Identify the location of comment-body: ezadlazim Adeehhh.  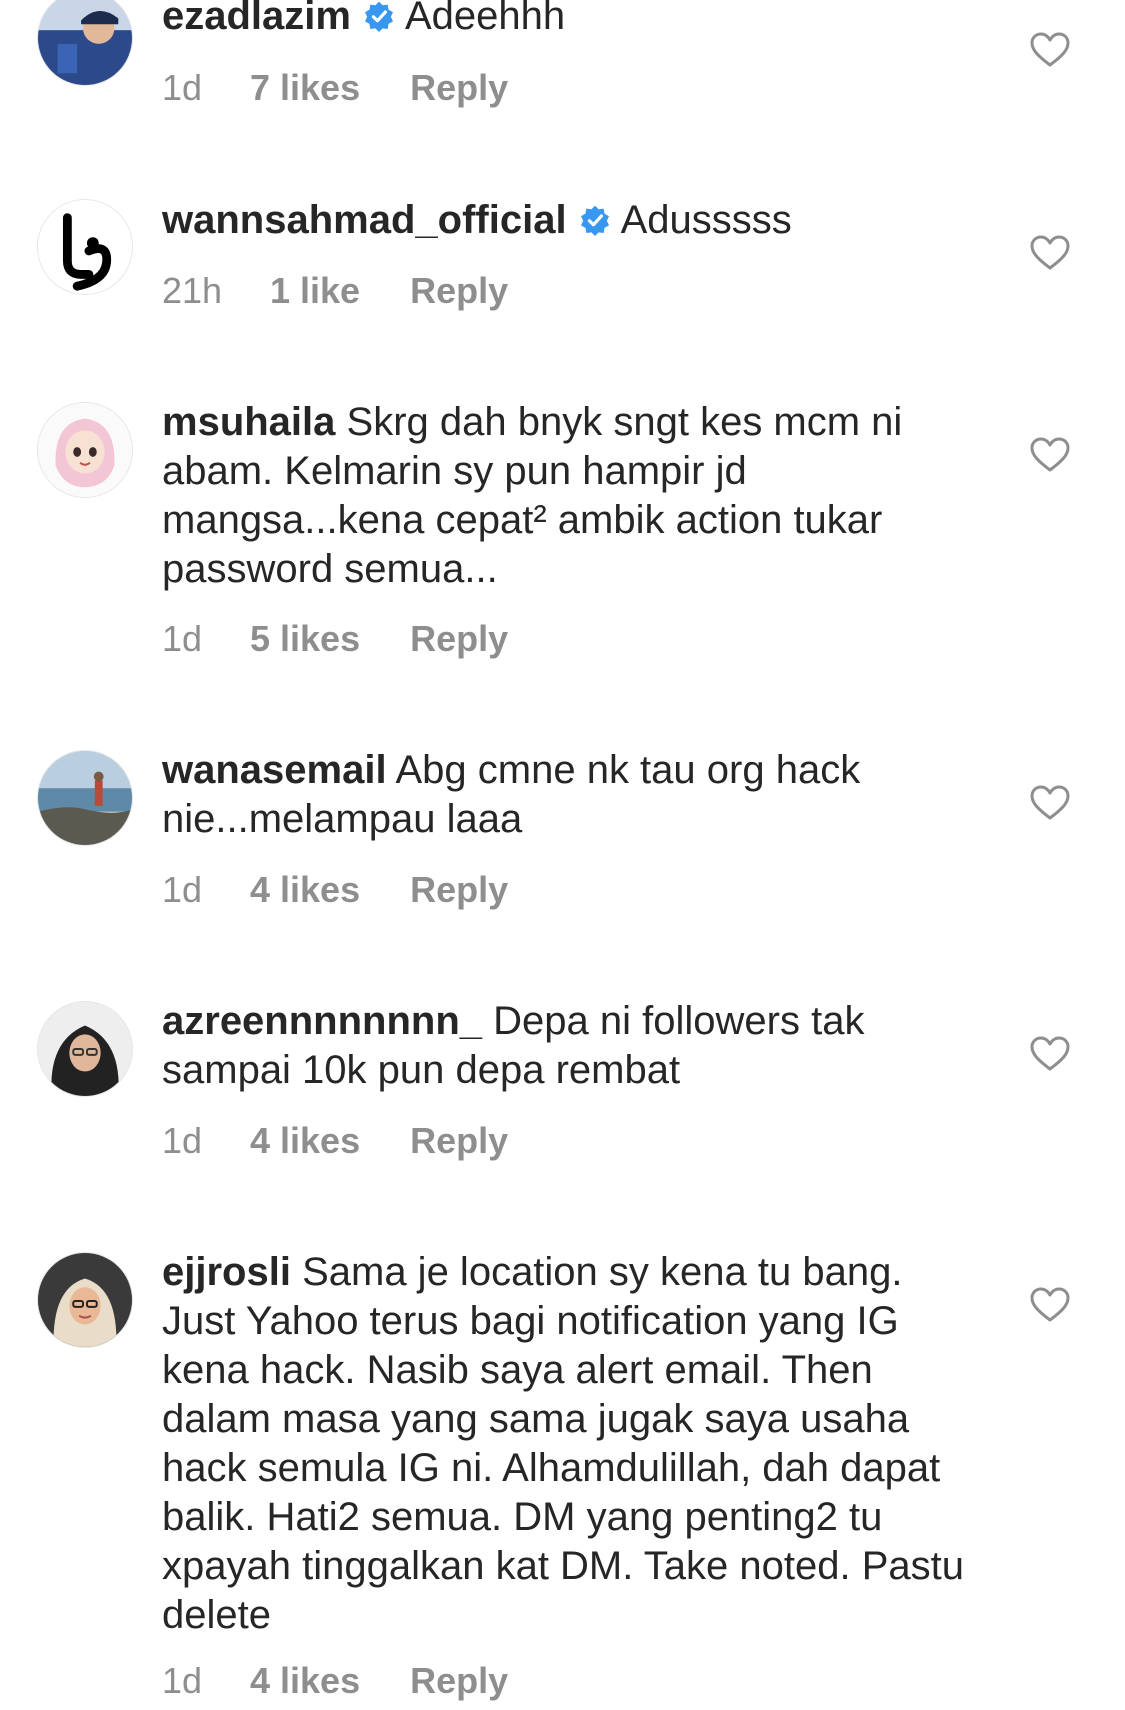
(572, 20).